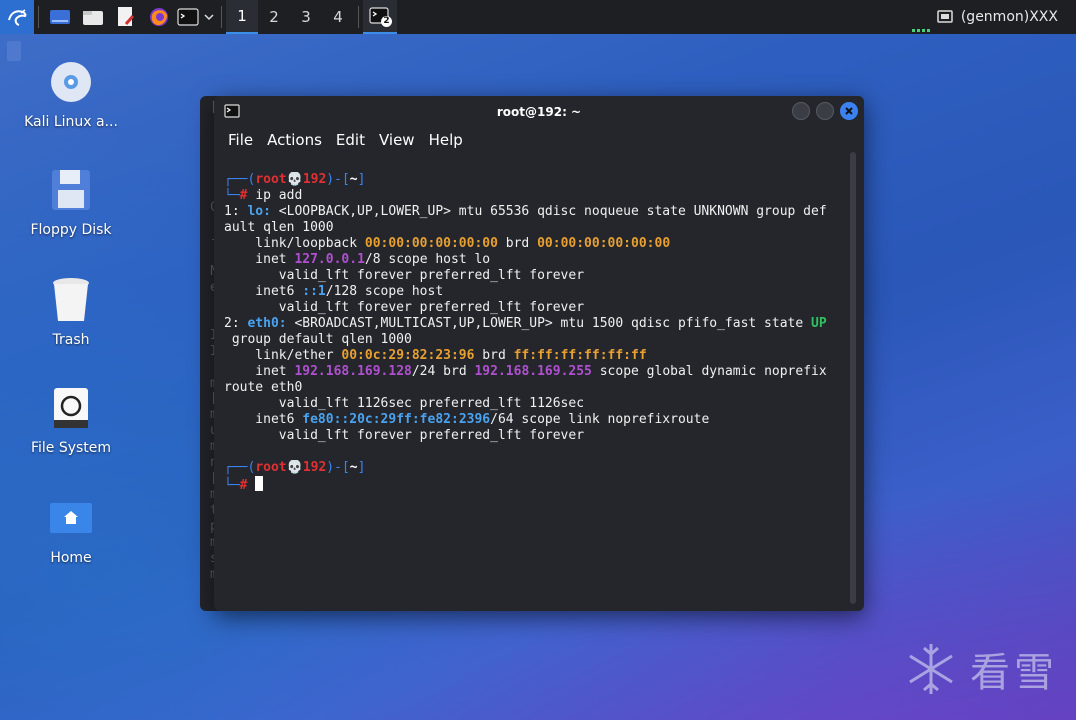 The image size is (1076, 720). I want to click on firefox-icon, so click(158, 17).